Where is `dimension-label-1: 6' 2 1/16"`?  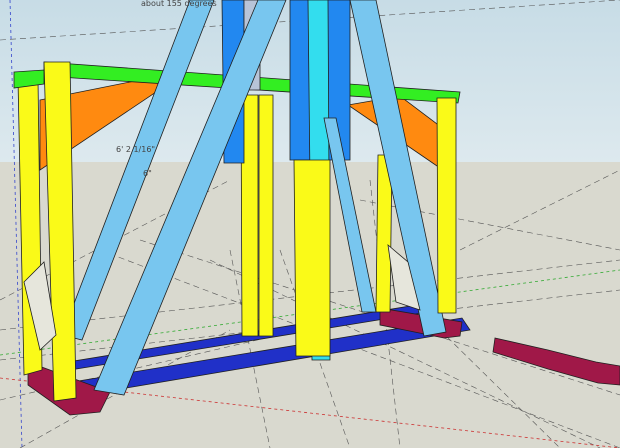 dimension-label-1: 6' 2 1/16" is located at coordinates (135, 149).